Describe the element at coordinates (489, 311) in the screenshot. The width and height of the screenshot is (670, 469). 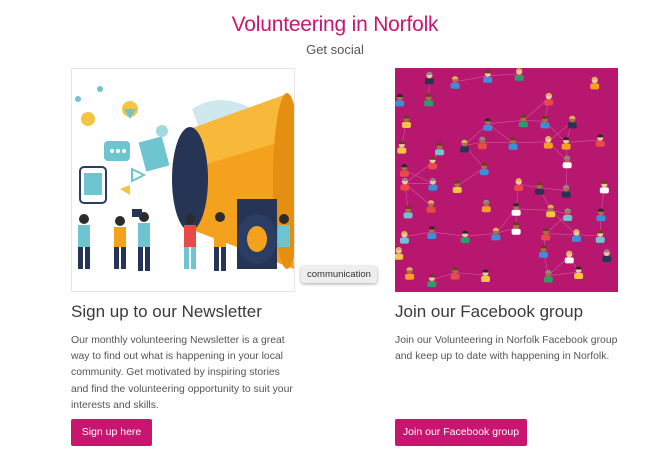
I see `facebook-title: Join our Facebook group` at that location.